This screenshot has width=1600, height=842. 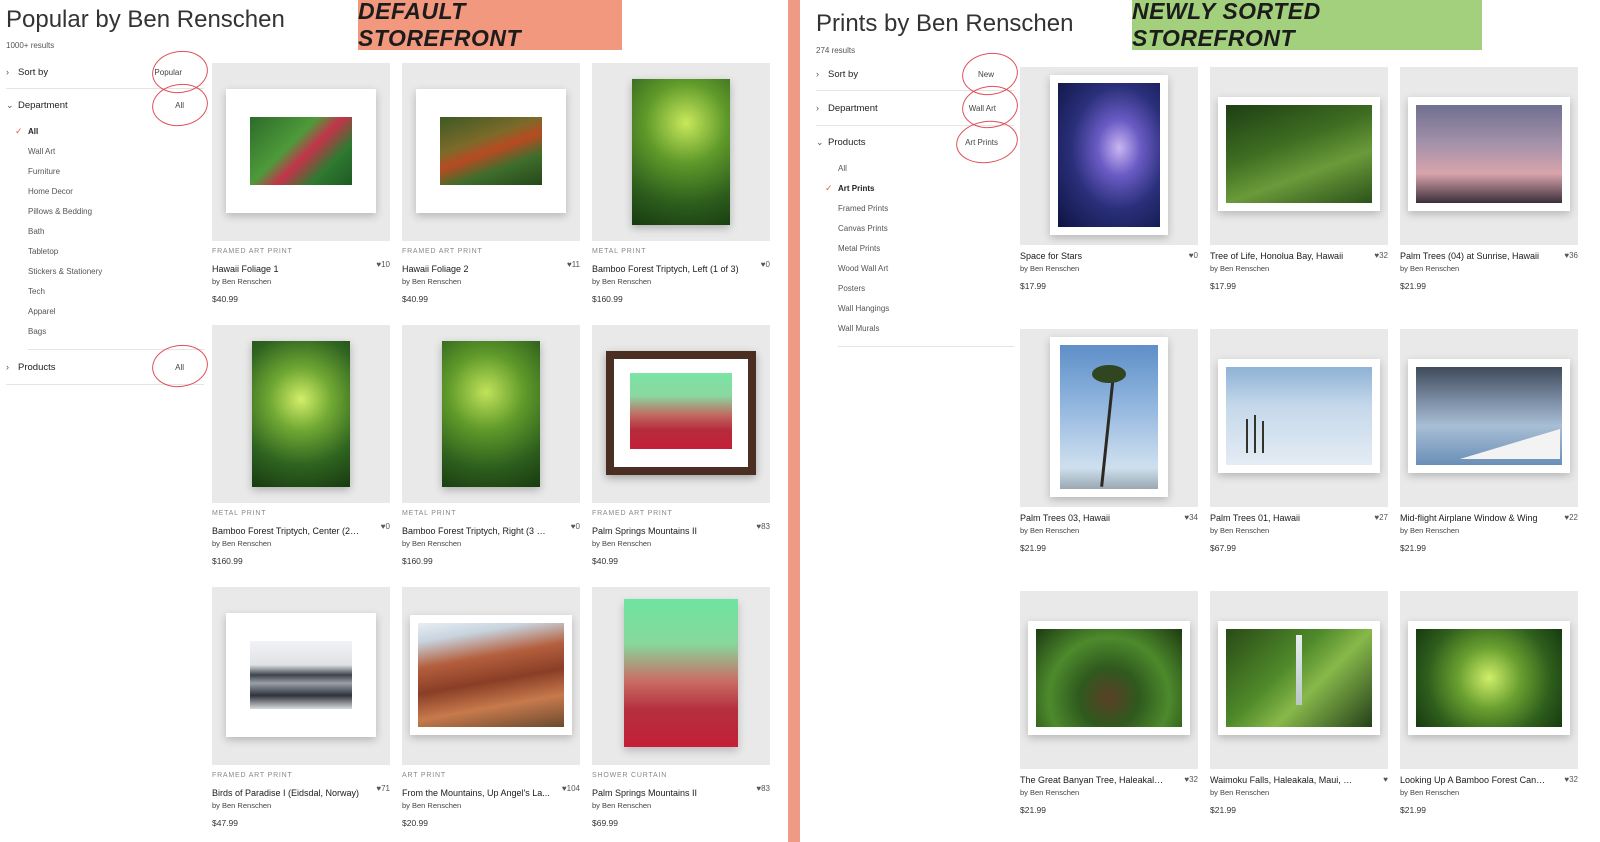 What do you see at coordinates (926, 248) in the screenshot?
I see `products-item-metal-prints: Metal Prints` at bounding box center [926, 248].